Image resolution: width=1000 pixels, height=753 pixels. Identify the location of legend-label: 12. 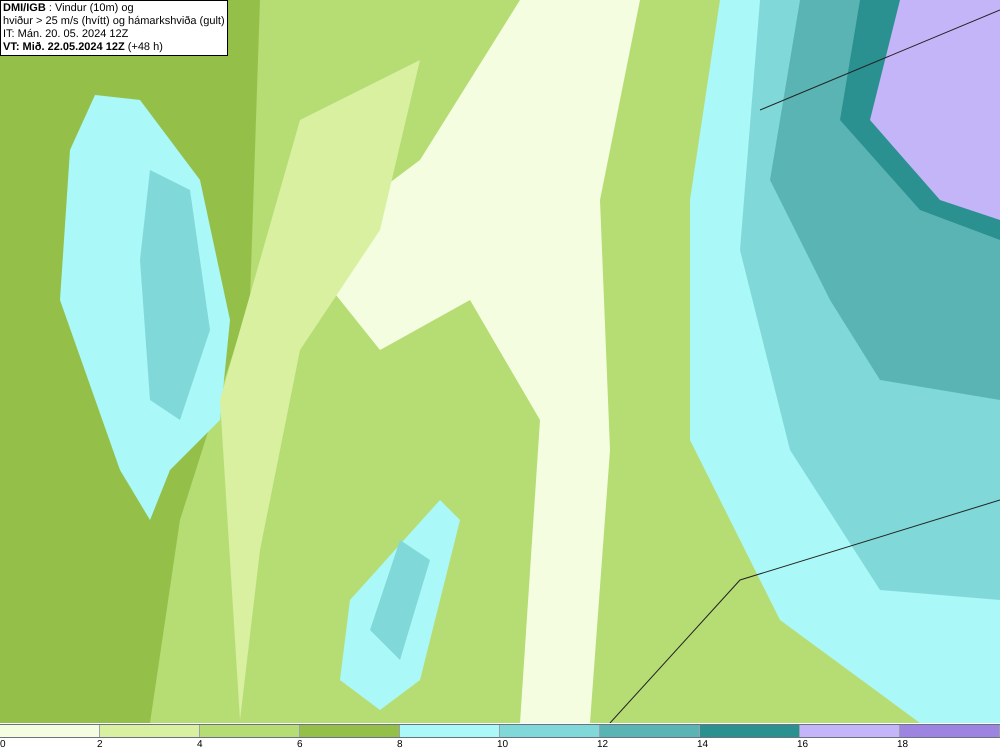
(602, 744).